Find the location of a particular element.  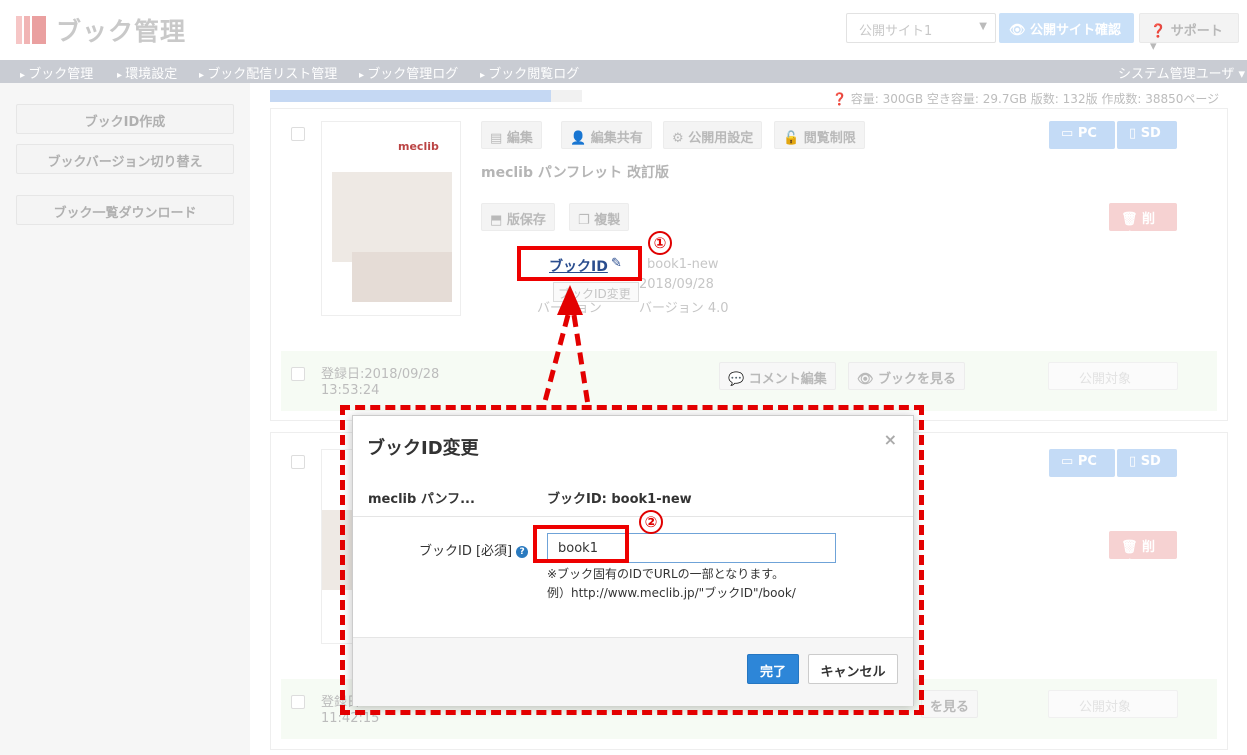

publish-settings-button: ⚙ 公開用設定 is located at coordinates (713, 135).